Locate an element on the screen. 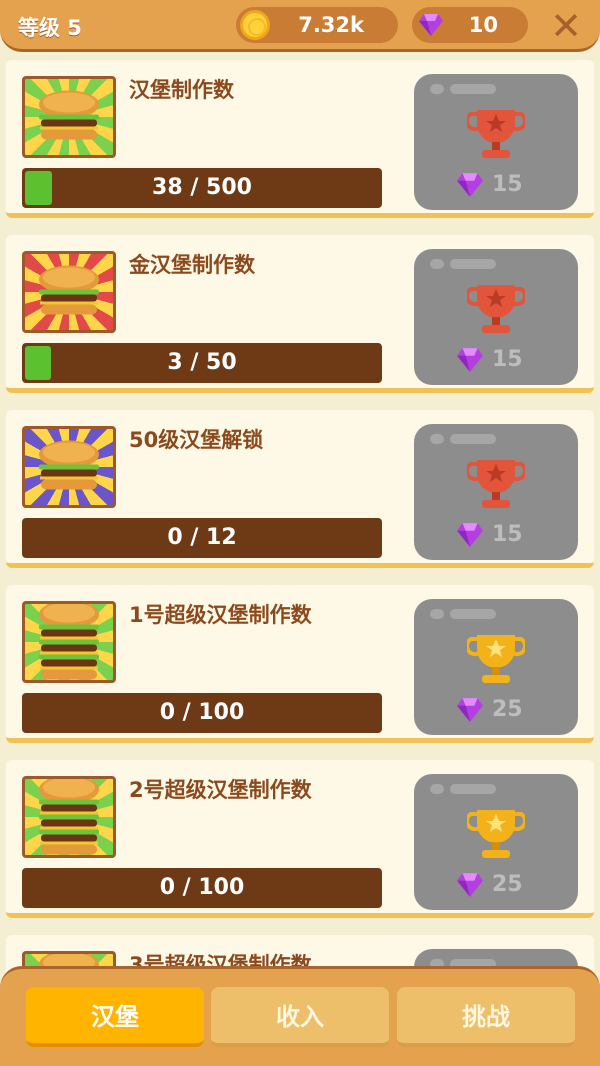 The width and height of the screenshot is (600, 1066). bottom-tab-bar: 汉堡 收入 挑战 is located at coordinates (300, 1016).